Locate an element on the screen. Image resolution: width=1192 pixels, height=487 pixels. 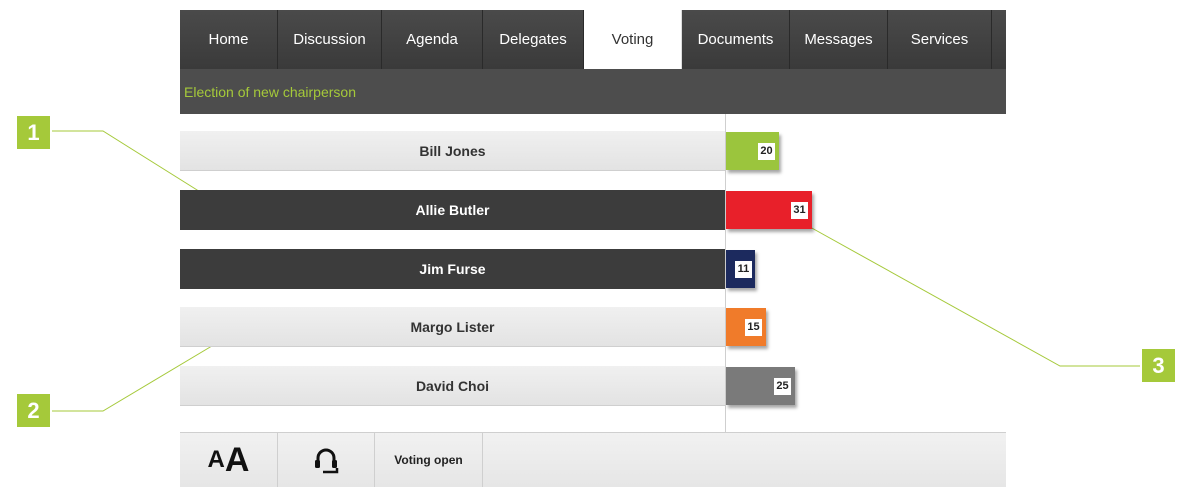
candidate-jim-furse: Jim Furse is located at coordinates (452, 269).